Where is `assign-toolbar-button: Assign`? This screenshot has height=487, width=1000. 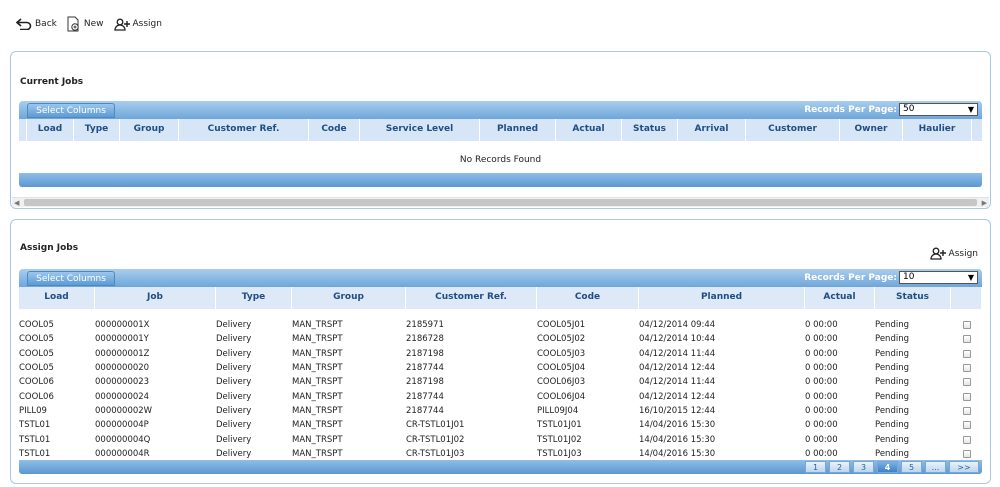 assign-toolbar-button: Assign is located at coordinates (137, 24).